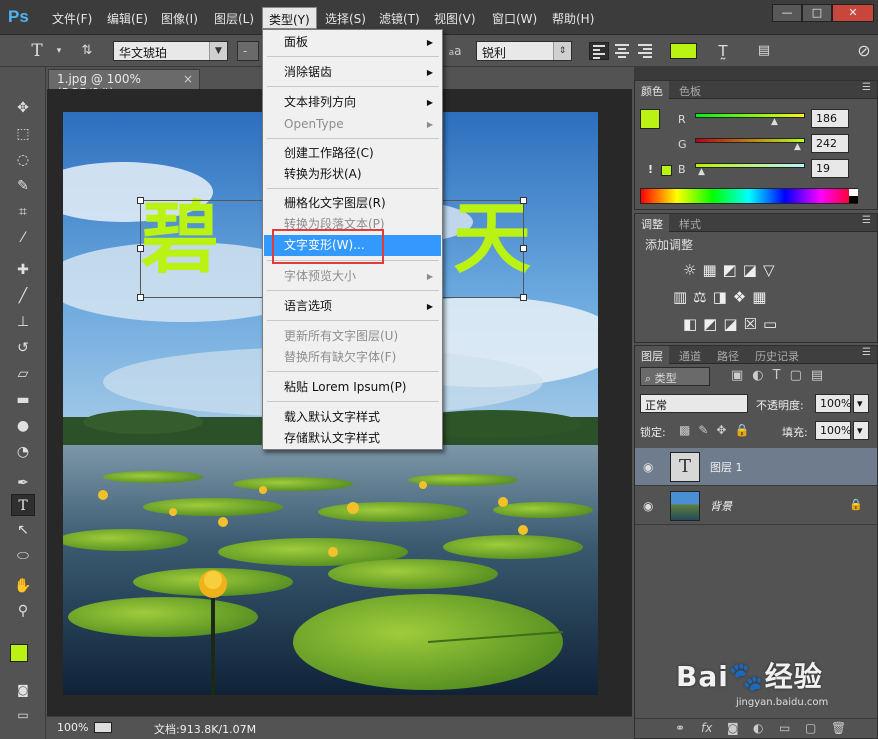 This screenshot has width=878, height=739. Describe the element at coordinates (352, 438) in the screenshot. I see `menu-item-save-default-type-styles: 存储默认文字样式` at that location.